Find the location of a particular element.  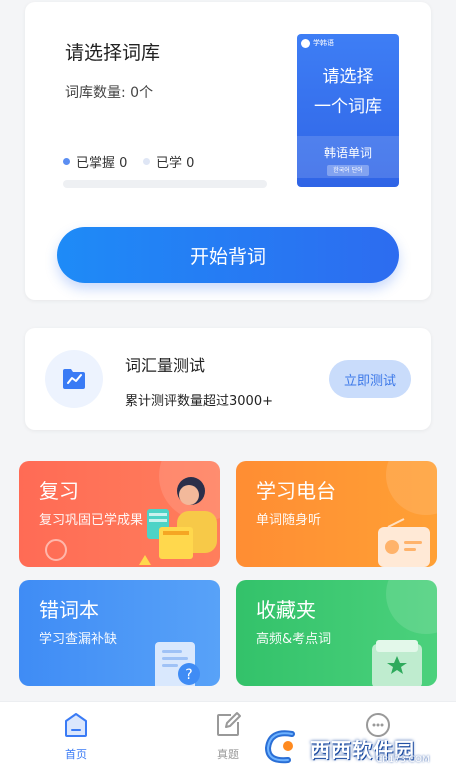

book-cover: 学韩语 请选择 一个词库 韩语单词 한국어 단어 is located at coordinates (348, 110).